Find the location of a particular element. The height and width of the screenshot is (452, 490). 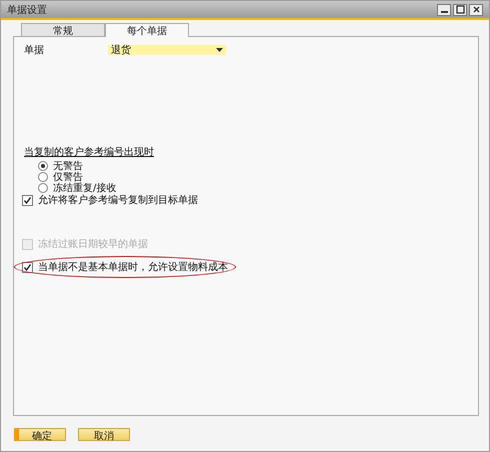

tab: 每个单据 is located at coordinates (147, 30).